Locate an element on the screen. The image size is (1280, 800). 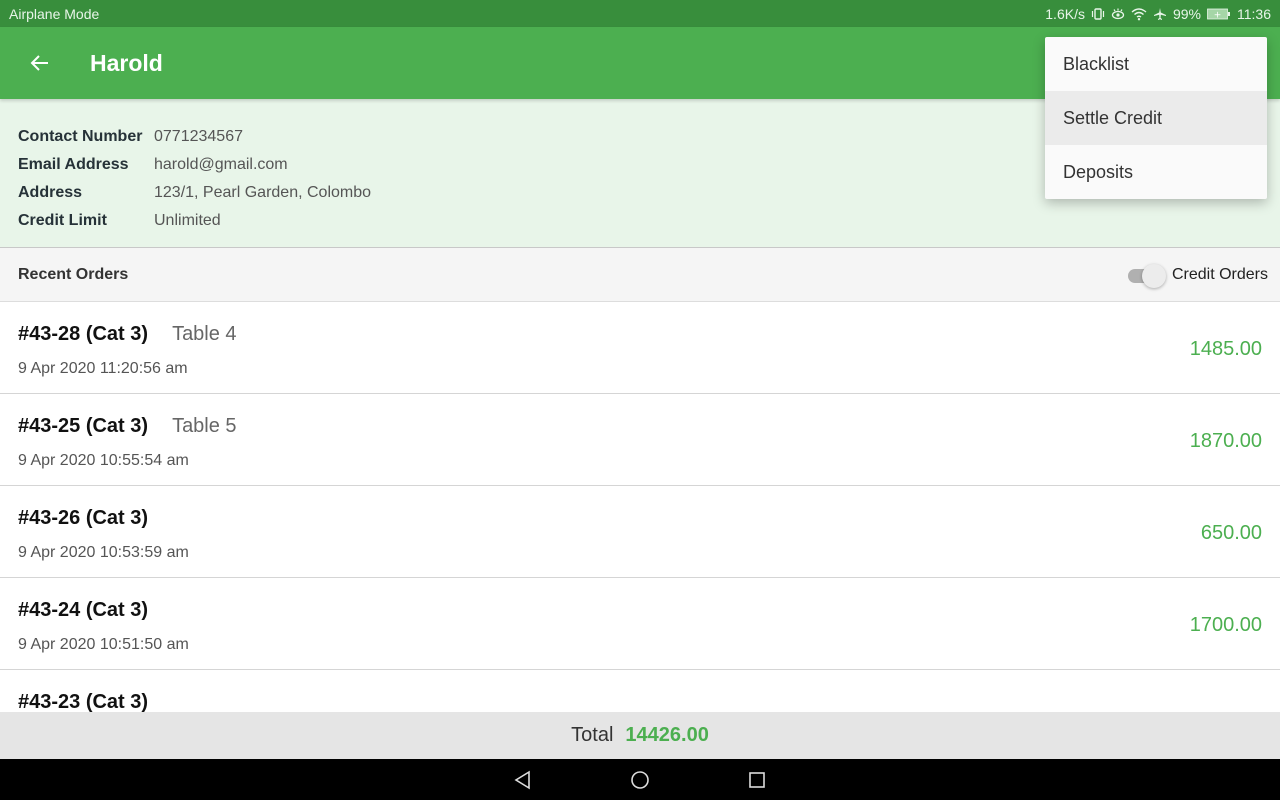
arrow-left-icon is located at coordinates (39, 63).